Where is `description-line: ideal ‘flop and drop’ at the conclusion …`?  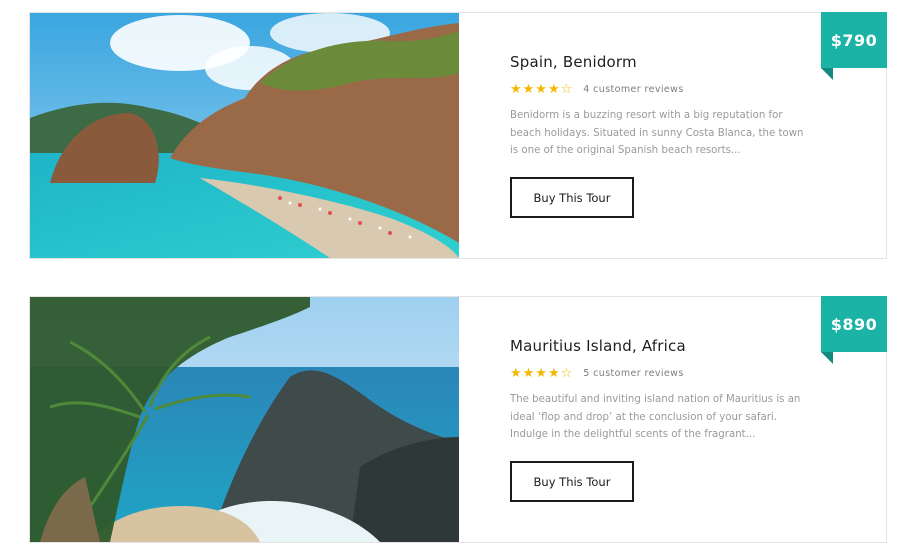 description-line: ideal ‘flop and drop’ at the conclusion … is located at coordinates (643, 417).